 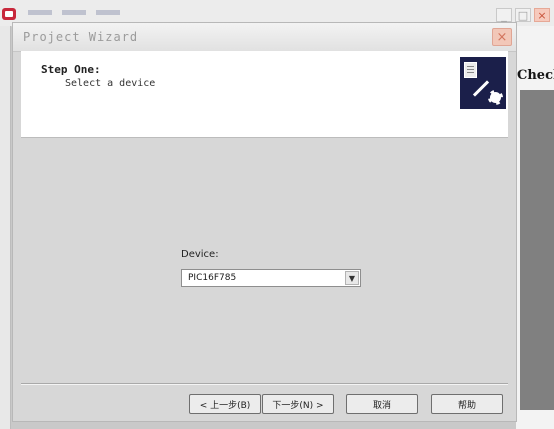 What do you see at coordinates (9, 14) in the screenshot?
I see `app-logo-icon` at bounding box center [9, 14].